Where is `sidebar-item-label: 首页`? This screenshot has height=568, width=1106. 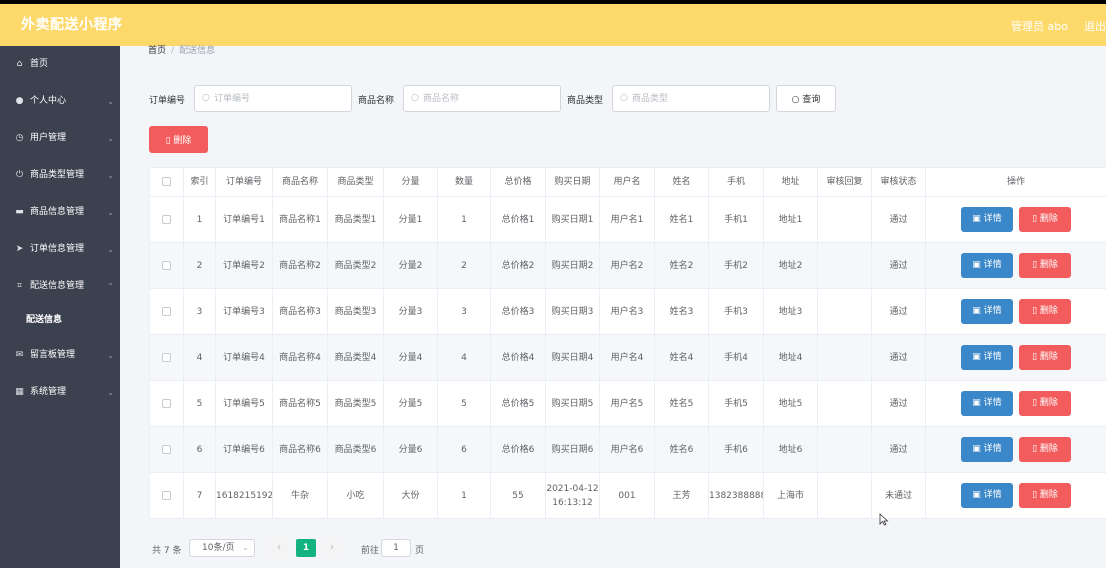 sidebar-item-label: 首页 is located at coordinates (39, 64).